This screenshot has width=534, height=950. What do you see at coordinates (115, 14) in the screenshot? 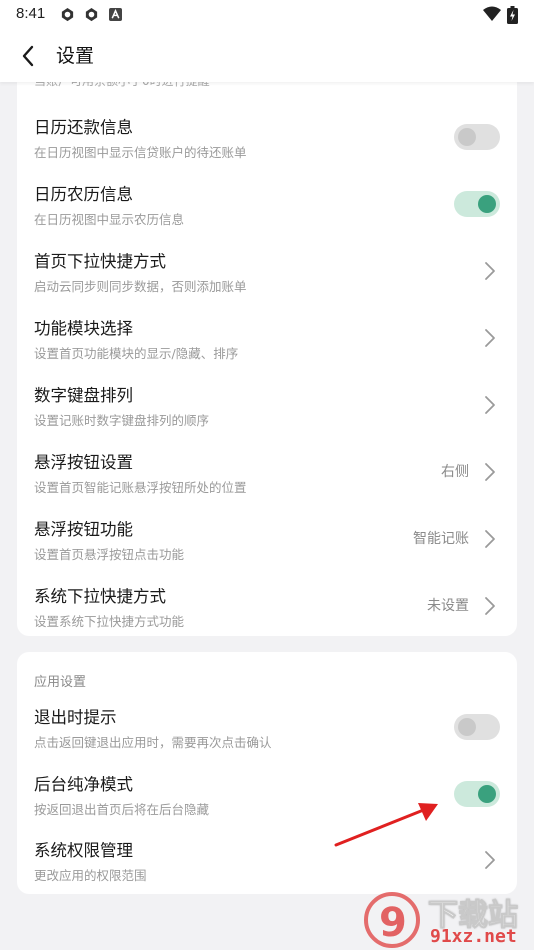
I see `app-a-icon` at bounding box center [115, 14].